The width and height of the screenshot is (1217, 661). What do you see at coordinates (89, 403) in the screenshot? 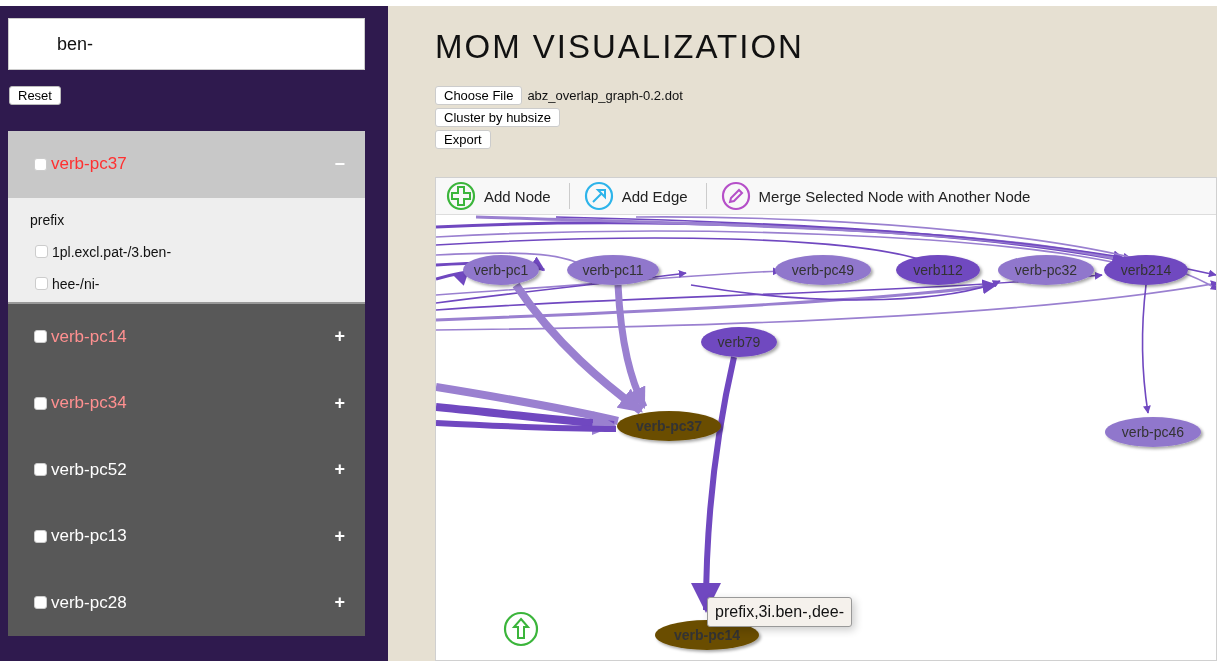
I see `group-label: verb-pc34` at bounding box center [89, 403].